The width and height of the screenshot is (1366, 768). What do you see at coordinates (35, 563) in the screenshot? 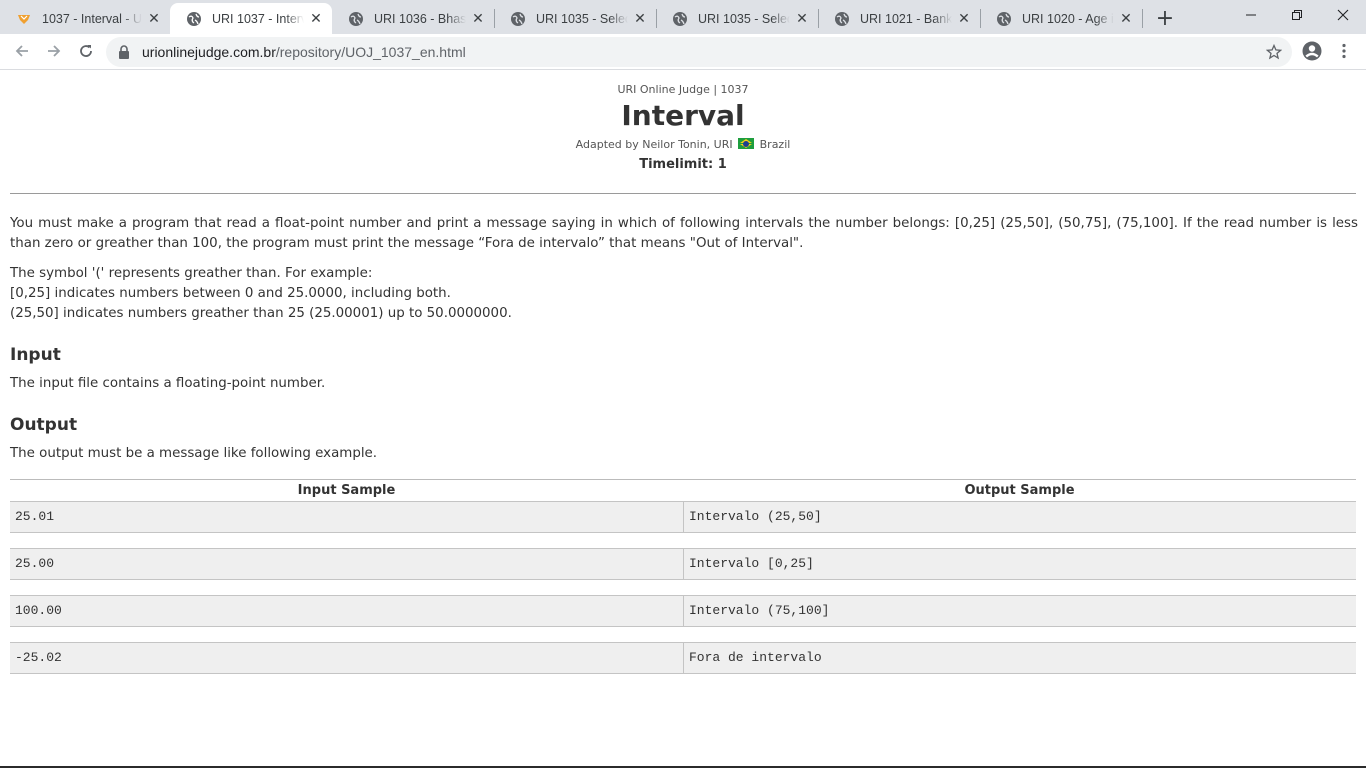
I see `sample-input-cell: 25.00` at bounding box center [35, 563].